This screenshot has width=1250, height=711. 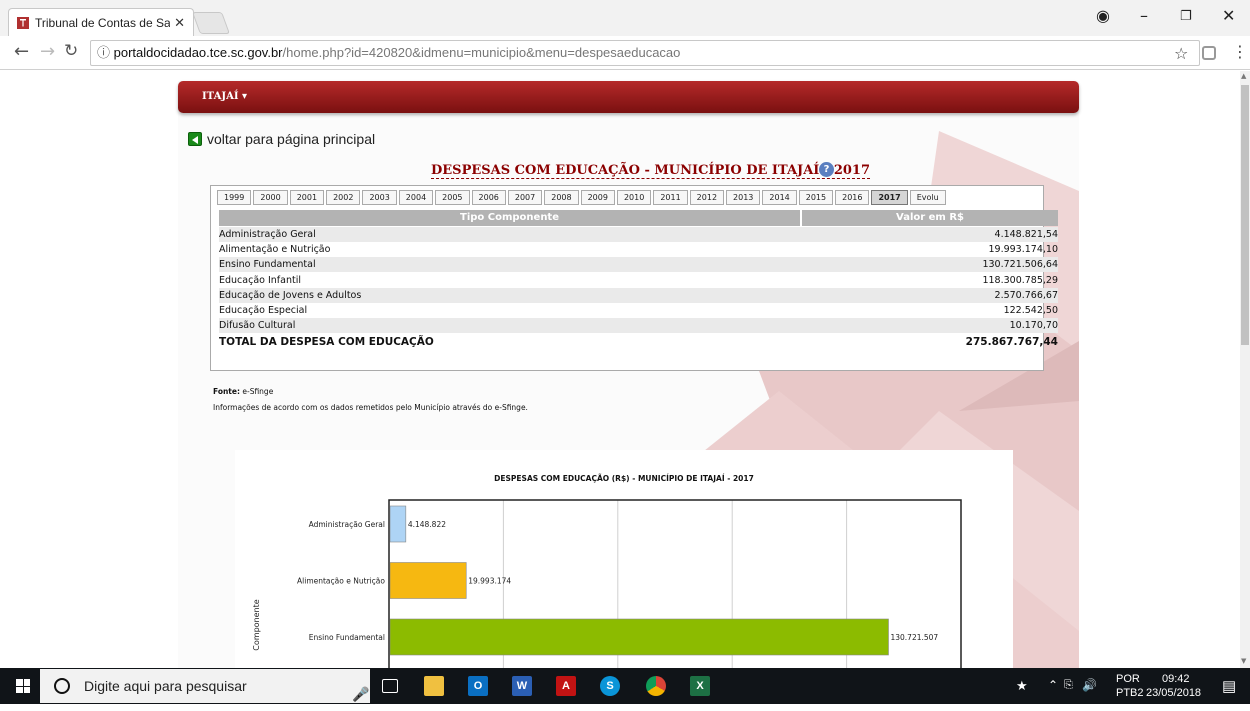 What do you see at coordinates (267, 234) in the screenshot?
I see `row-label: Administração Geral` at bounding box center [267, 234].